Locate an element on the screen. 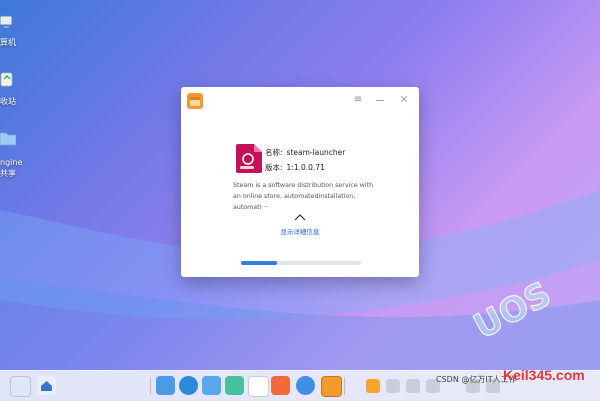 Image resolution: width=600 pixels, height=401 pixels. calendar-icon is located at coordinates (258, 386).